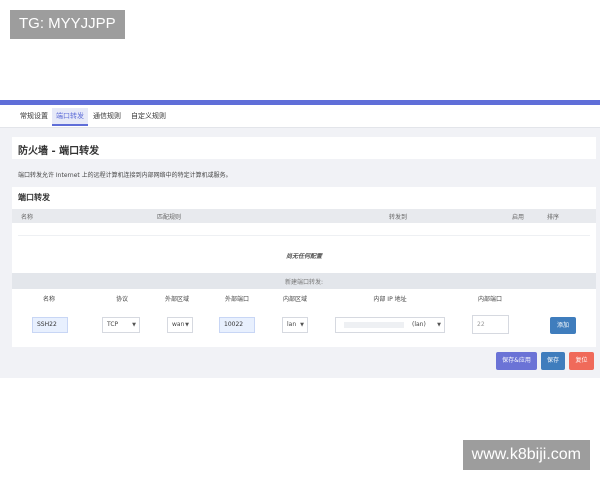  I want to click on tab-traffic-rules: 通信规则, so click(107, 116).